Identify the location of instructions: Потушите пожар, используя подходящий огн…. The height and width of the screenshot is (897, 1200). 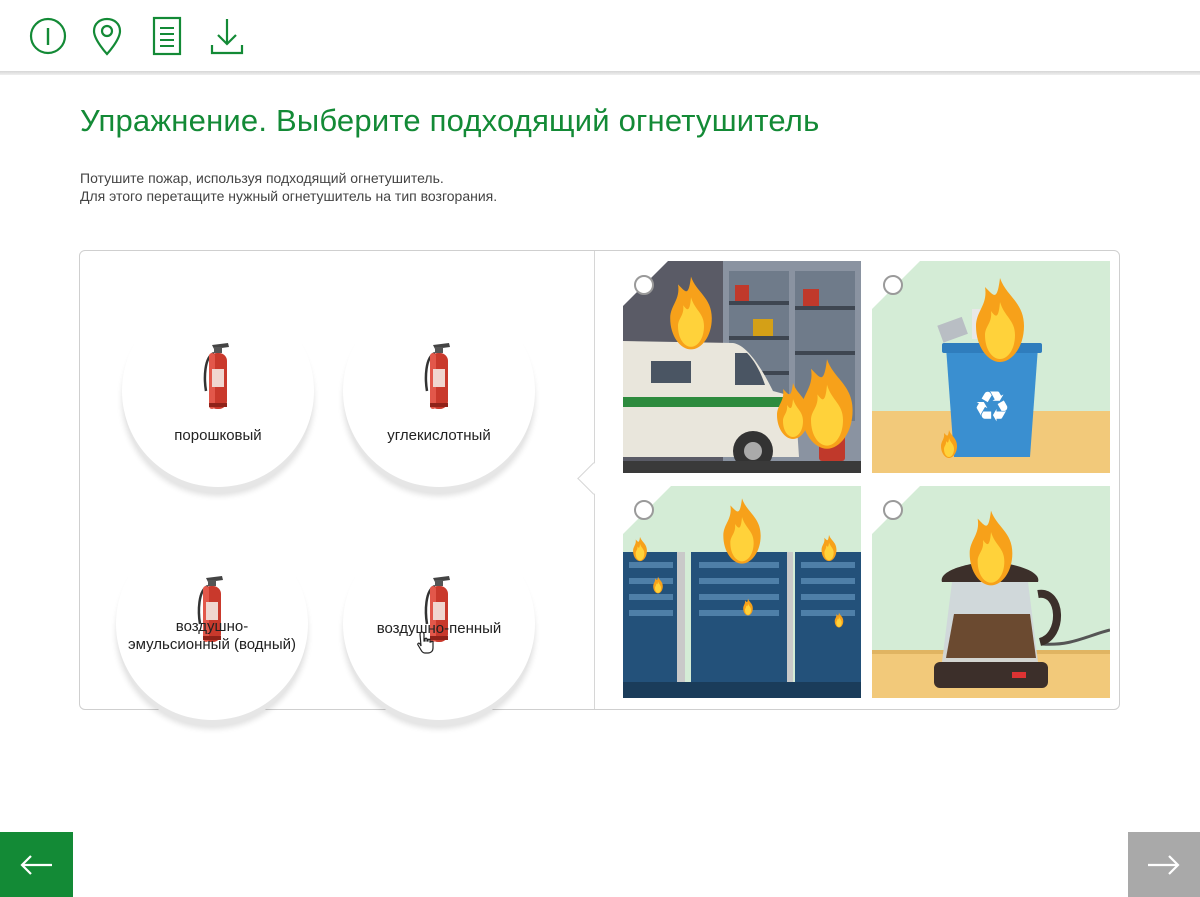
(288, 187).